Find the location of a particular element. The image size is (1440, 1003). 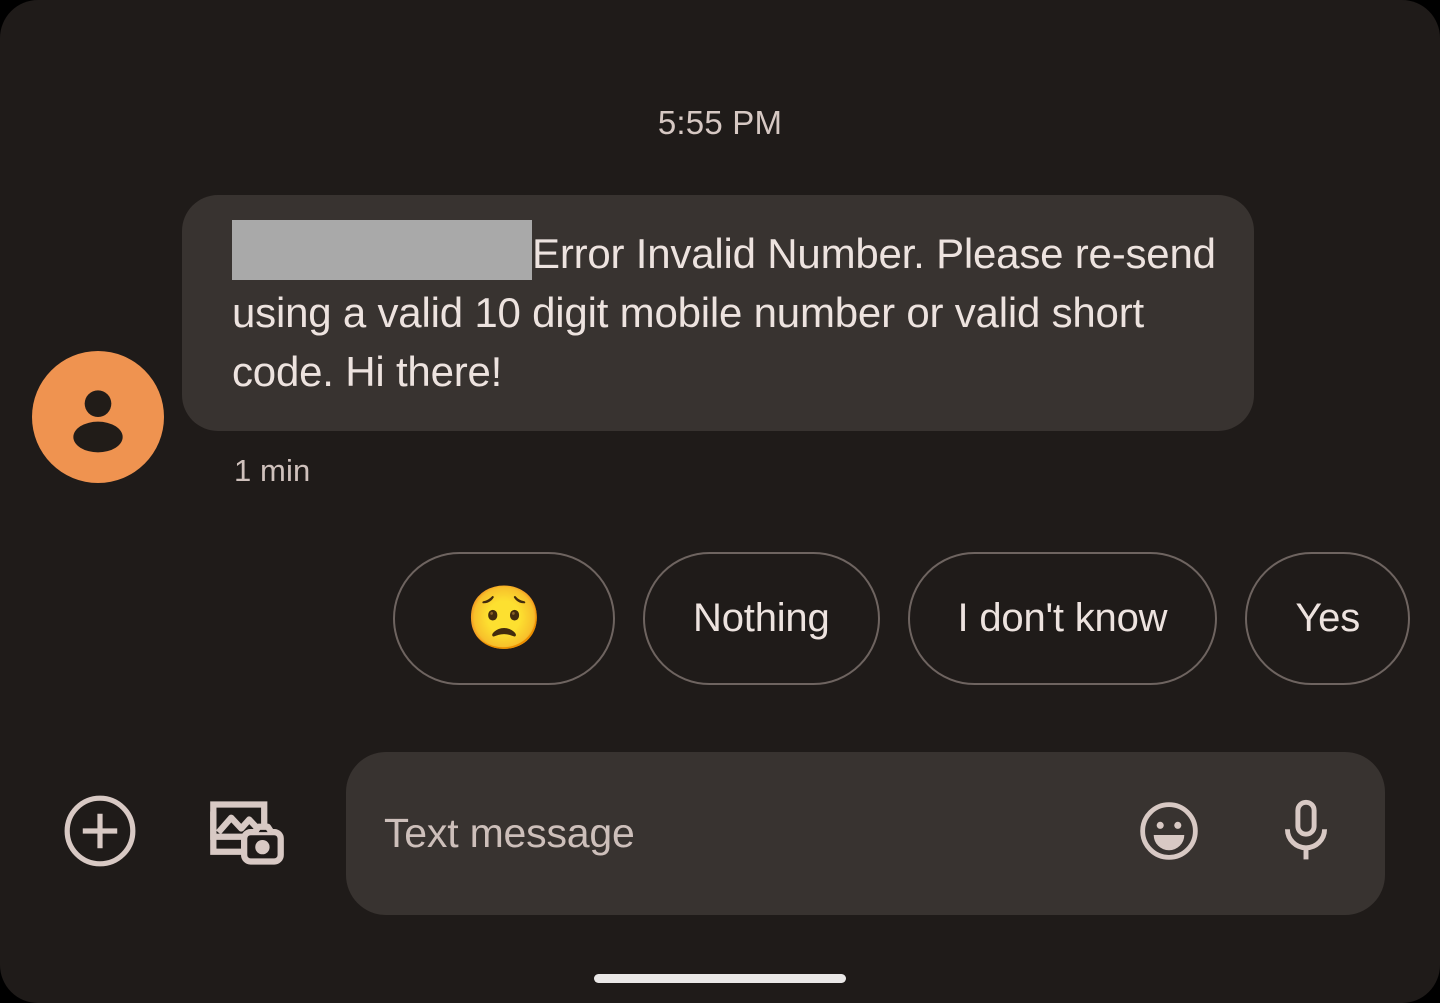

microphone-icon is located at coordinates (1306, 833).